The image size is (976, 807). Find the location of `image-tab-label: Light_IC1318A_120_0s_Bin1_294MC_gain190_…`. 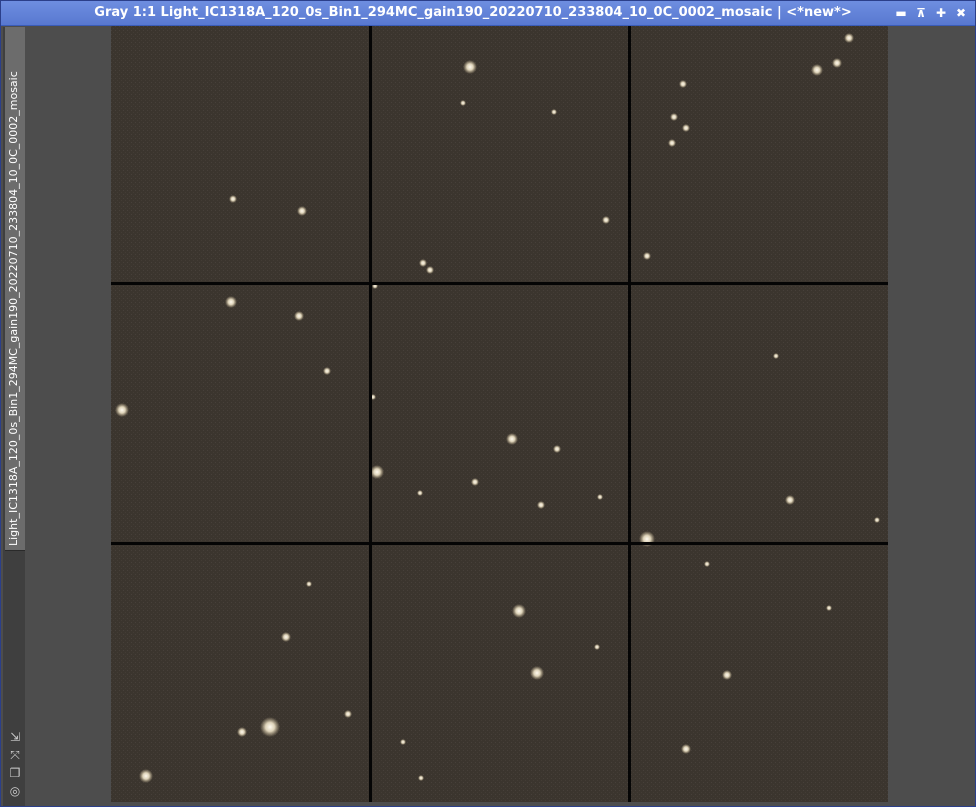

image-tab-label: Light_IC1318A_120_0s_Bin1_294MC_gain190_… is located at coordinates (13, 308).